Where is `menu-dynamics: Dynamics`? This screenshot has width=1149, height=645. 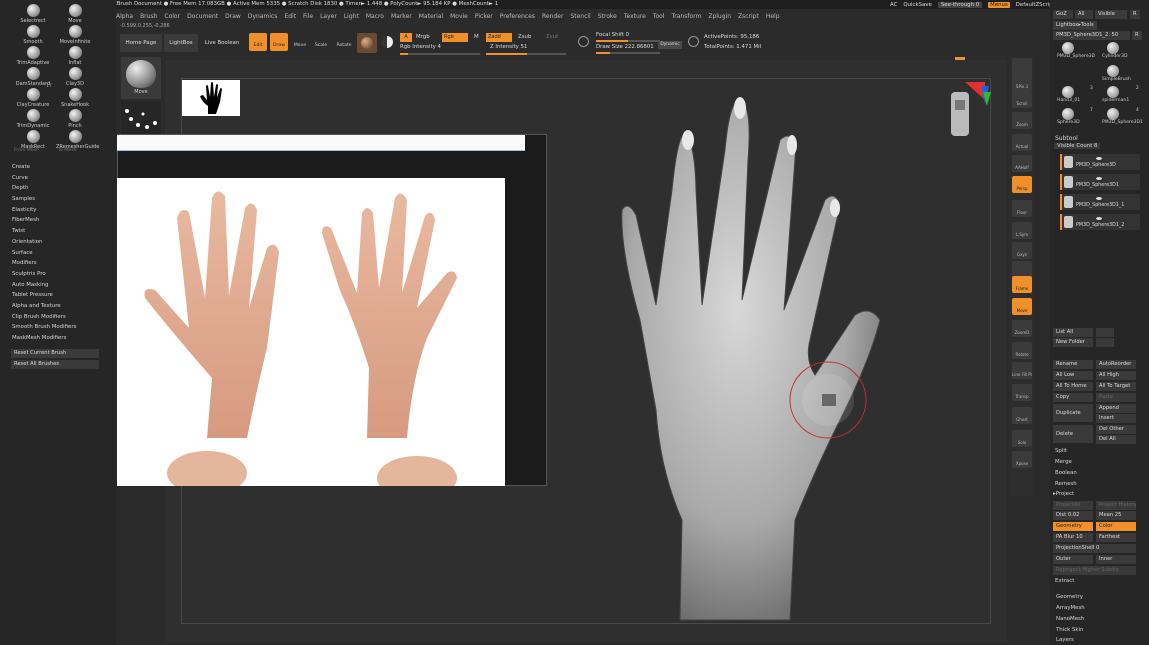 menu-dynamics: Dynamics is located at coordinates (263, 16).